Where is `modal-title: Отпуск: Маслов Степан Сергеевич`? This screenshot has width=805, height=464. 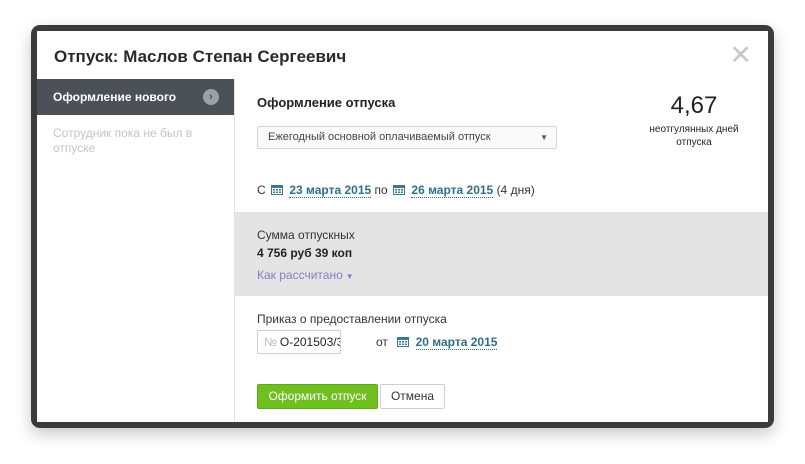
modal-title: Отпуск: Маслов Степан Сергеевич is located at coordinates (200, 56).